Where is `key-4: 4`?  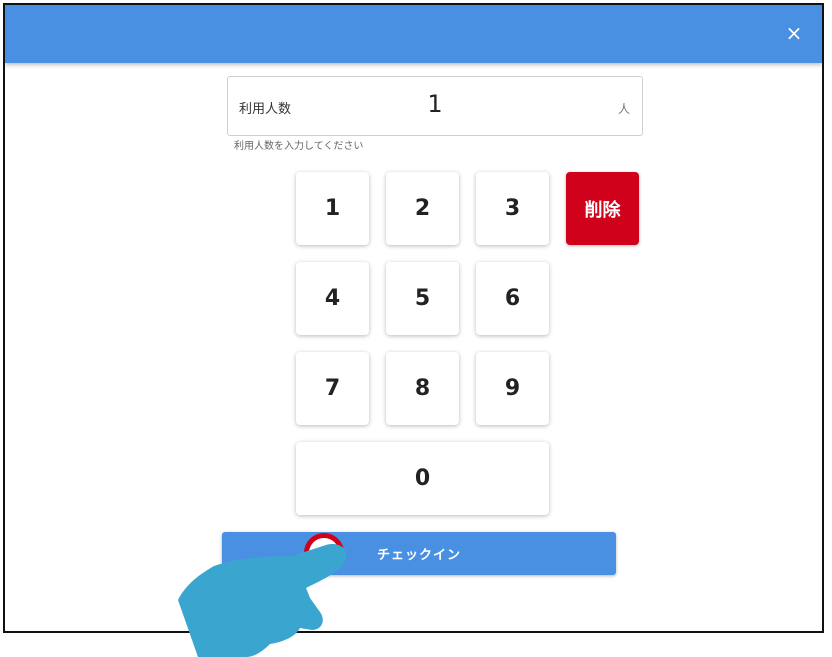
key-4: 4 is located at coordinates (332, 298).